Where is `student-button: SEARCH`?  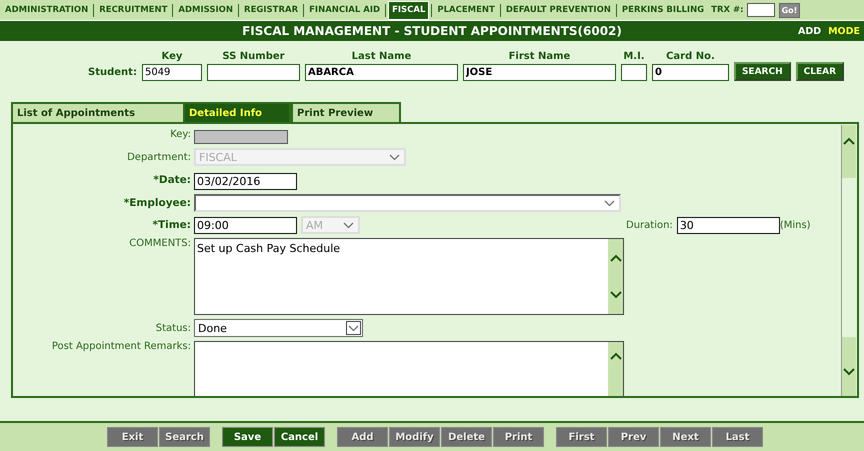
student-button: SEARCH is located at coordinates (762, 71).